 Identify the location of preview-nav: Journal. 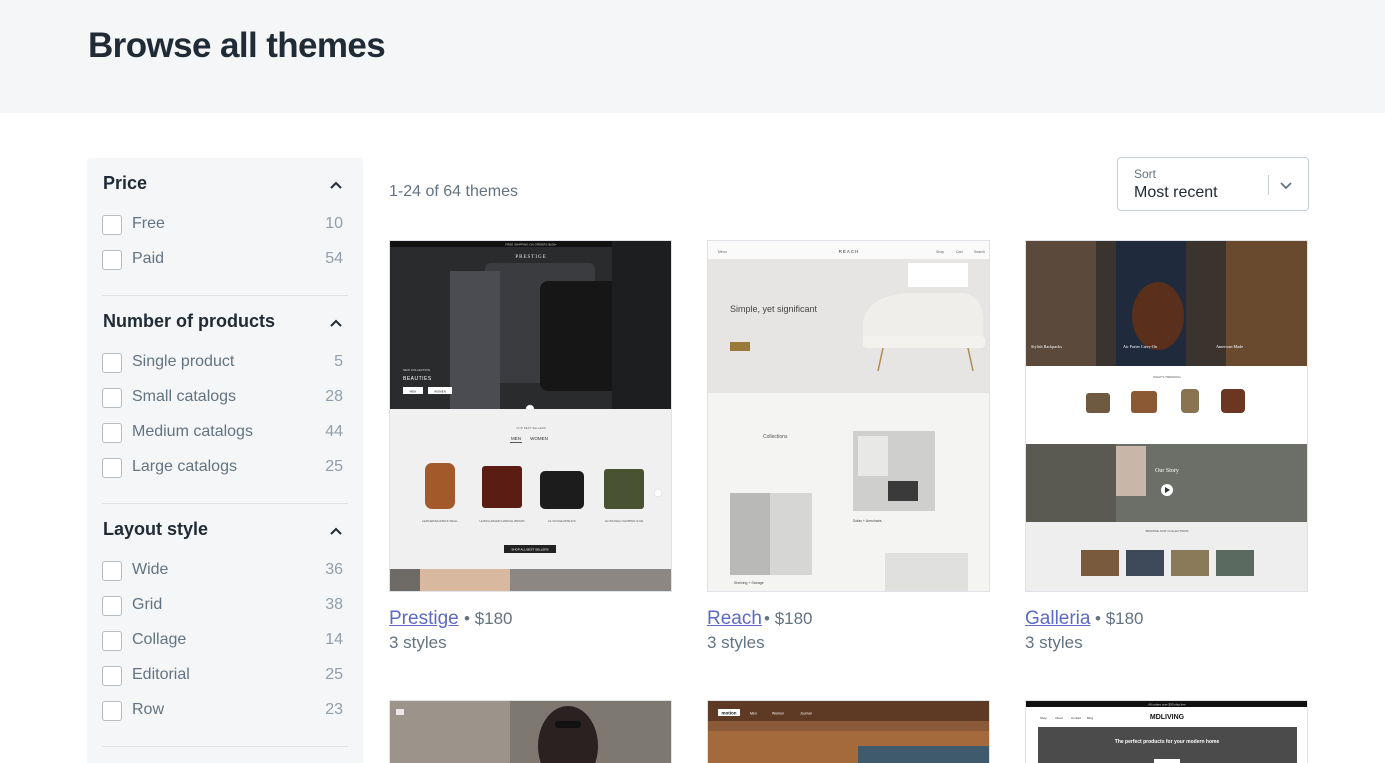
(806, 714).